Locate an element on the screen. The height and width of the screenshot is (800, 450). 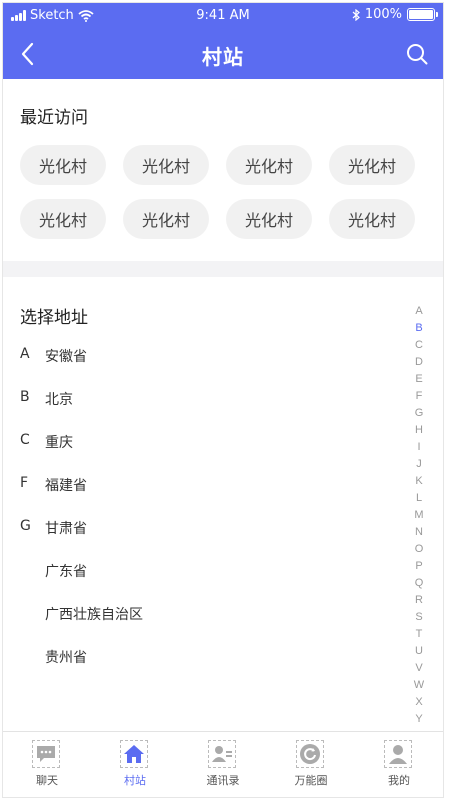
recent-visits-title: 最近访问 is located at coordinates (54, 118).